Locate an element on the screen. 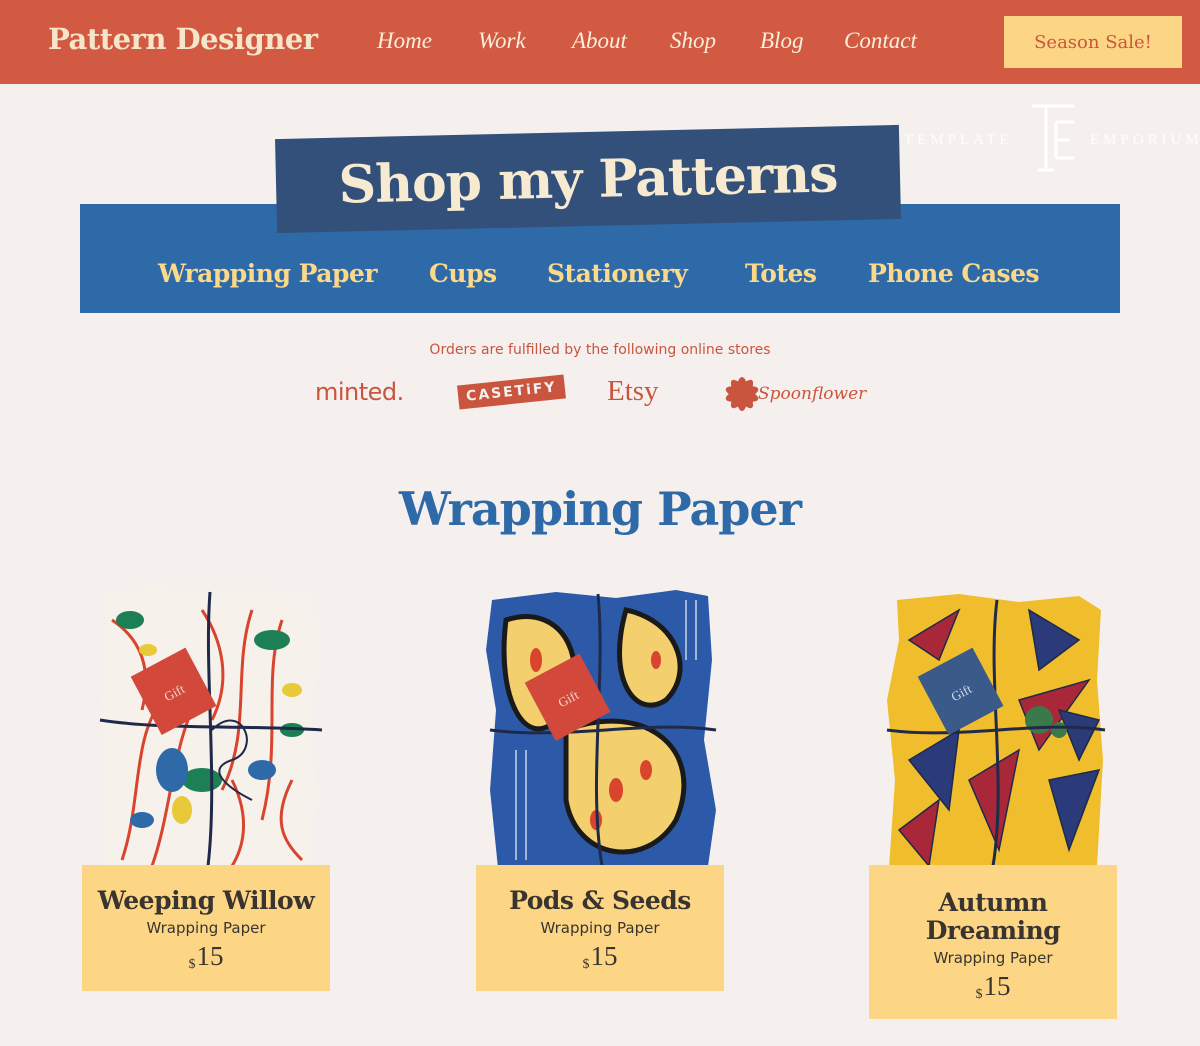  store-casetify-logo: CASETiFY is located at coordinates (511, 392).